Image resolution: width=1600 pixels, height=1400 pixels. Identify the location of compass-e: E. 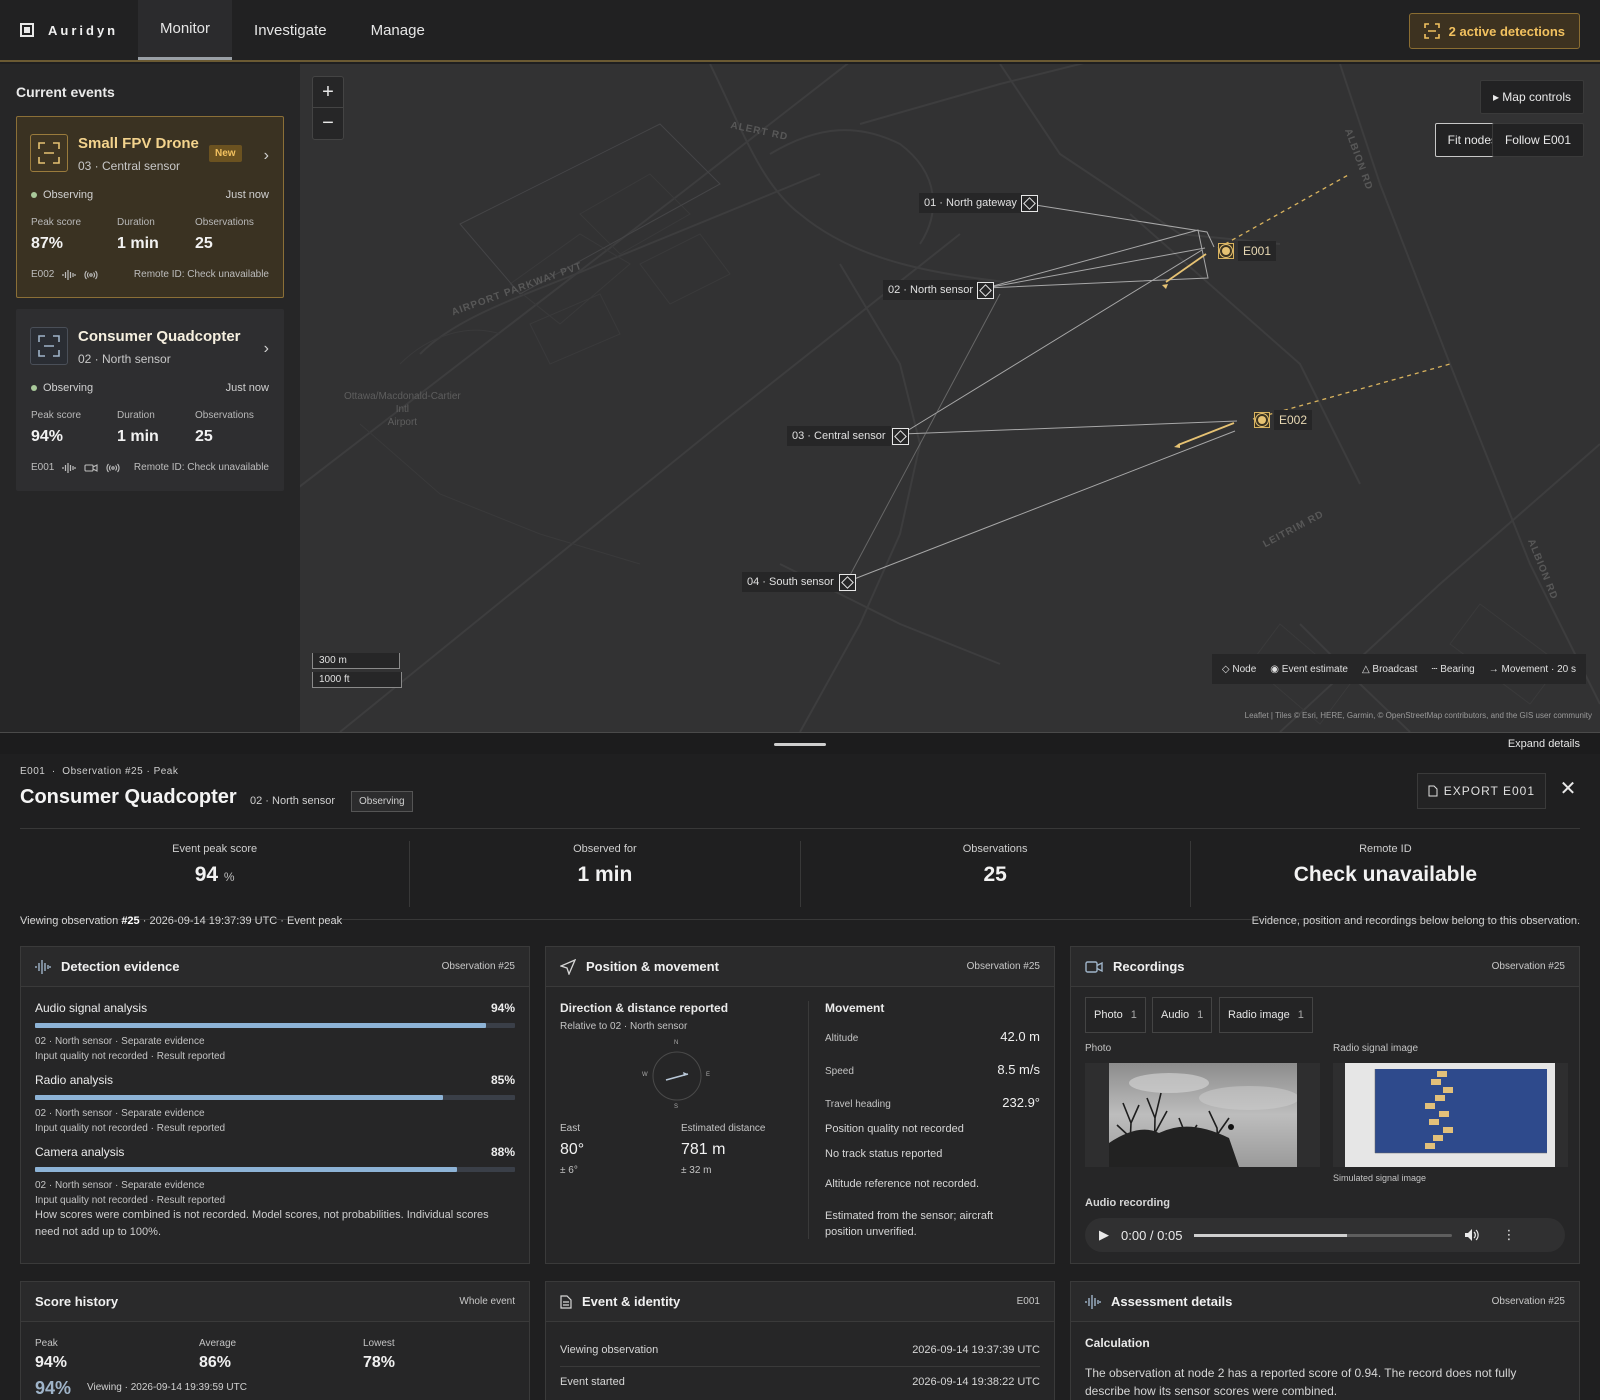
(708, 1075).